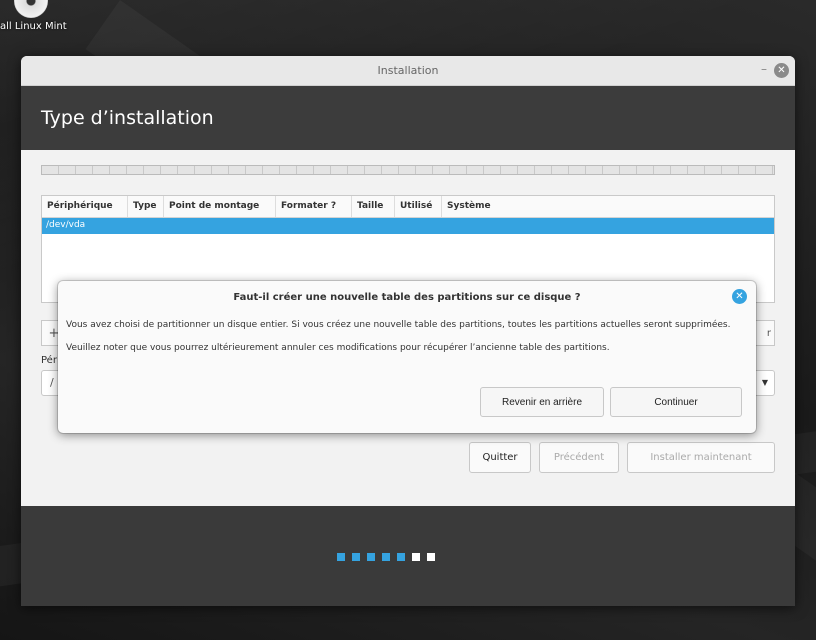  Describe the element at coordinates (500, 457) in the screenshot. I see `quit-button: Quitter` at that location.